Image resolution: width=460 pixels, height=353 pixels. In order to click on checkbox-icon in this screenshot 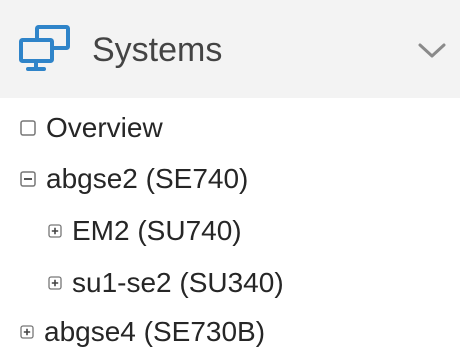, I will do `click(28, 128)`.